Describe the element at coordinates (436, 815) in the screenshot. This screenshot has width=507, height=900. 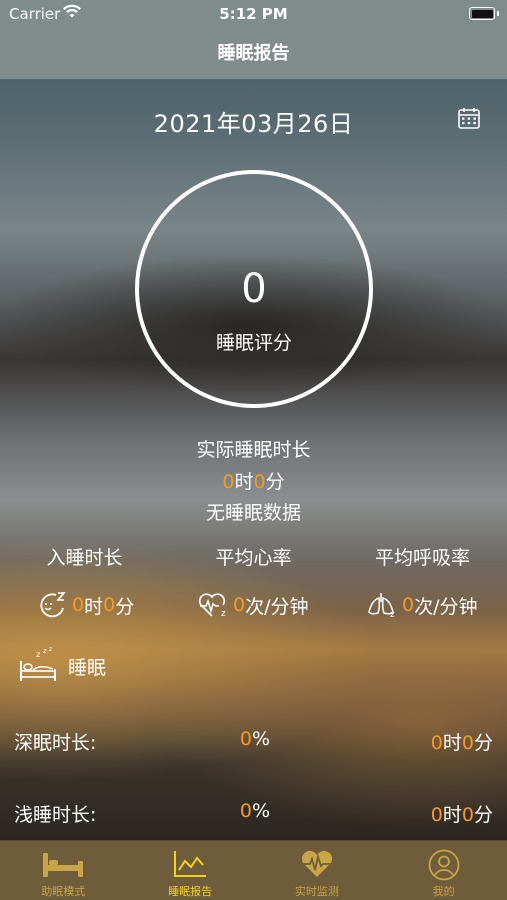
I see `light-sleep-hours: 0` at that location.